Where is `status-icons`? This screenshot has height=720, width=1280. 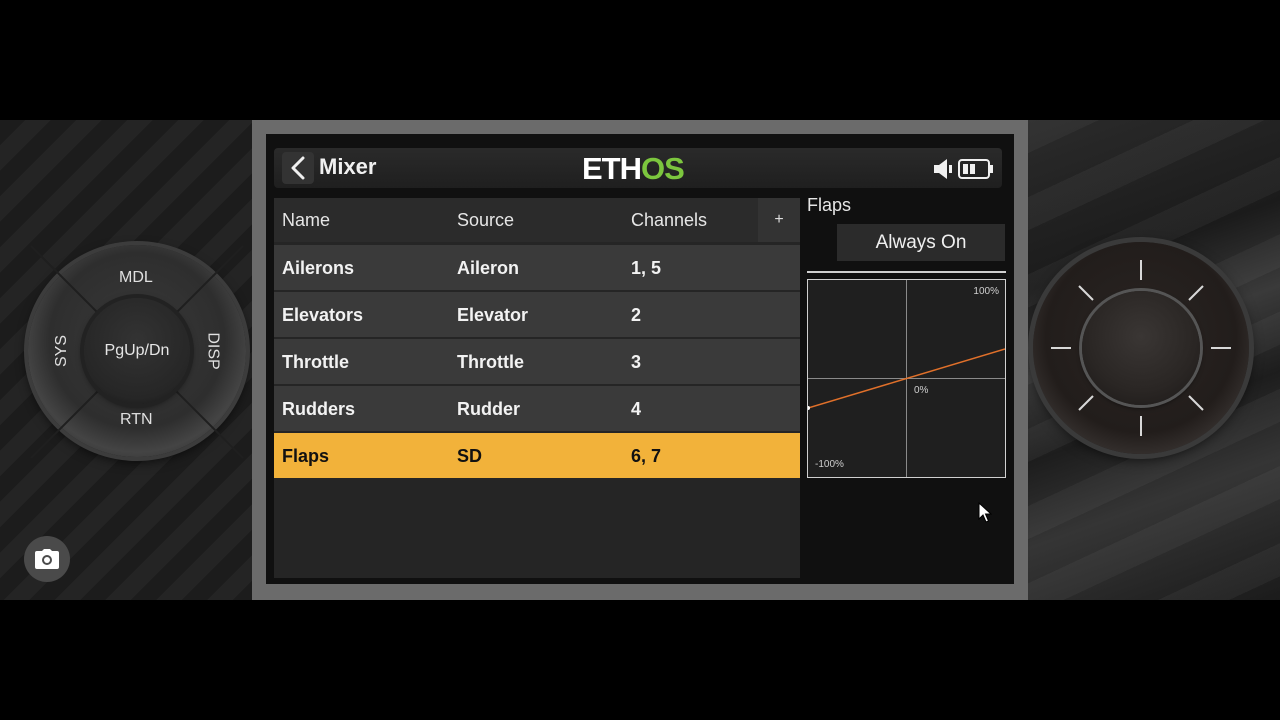
status-icons is located at coordinates (963, 169).